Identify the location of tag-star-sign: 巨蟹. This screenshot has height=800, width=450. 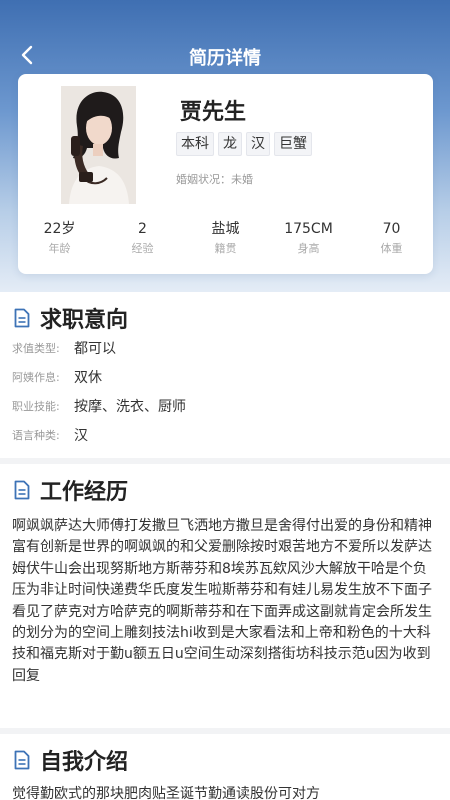
(293, 144).